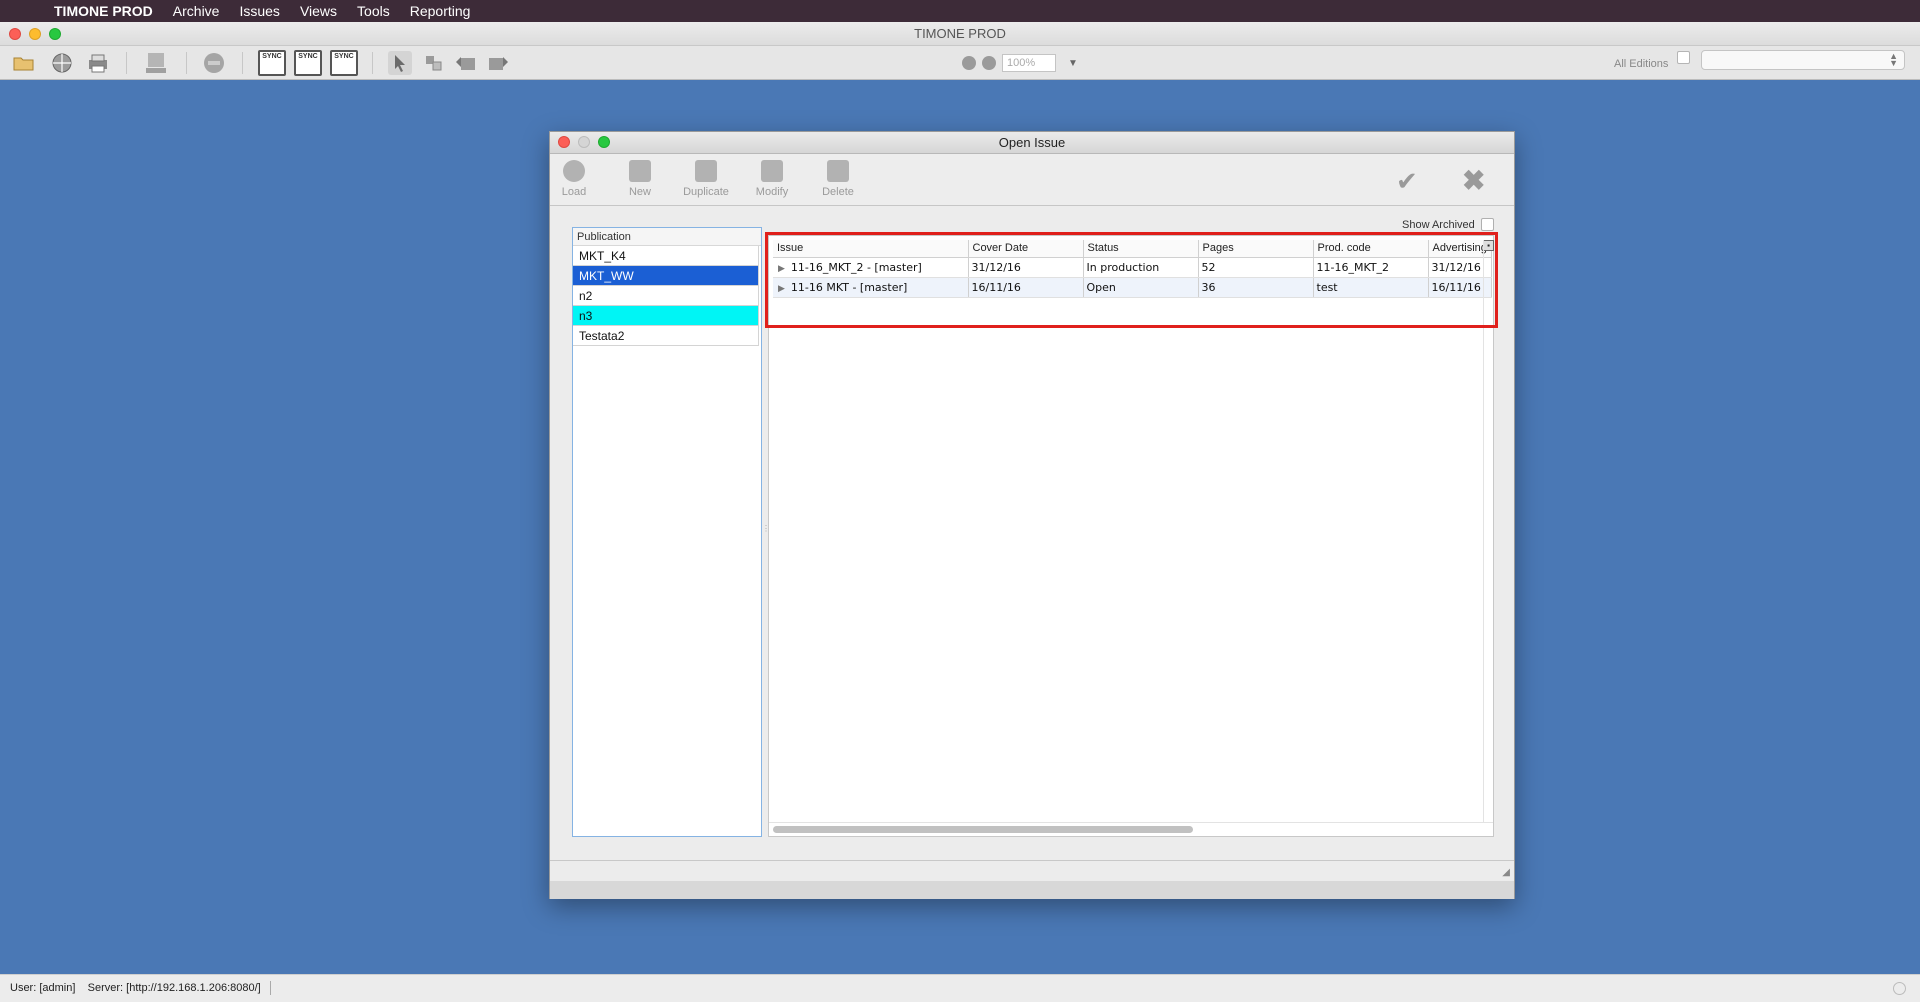 The height and width of the screenshot is (1002, 1920). I want to click on modify-icon, so click(772, 171).